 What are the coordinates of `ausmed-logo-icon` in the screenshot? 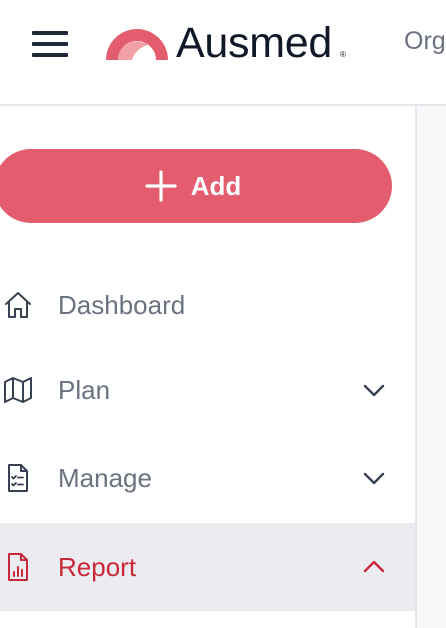 It's located at (137, 44).